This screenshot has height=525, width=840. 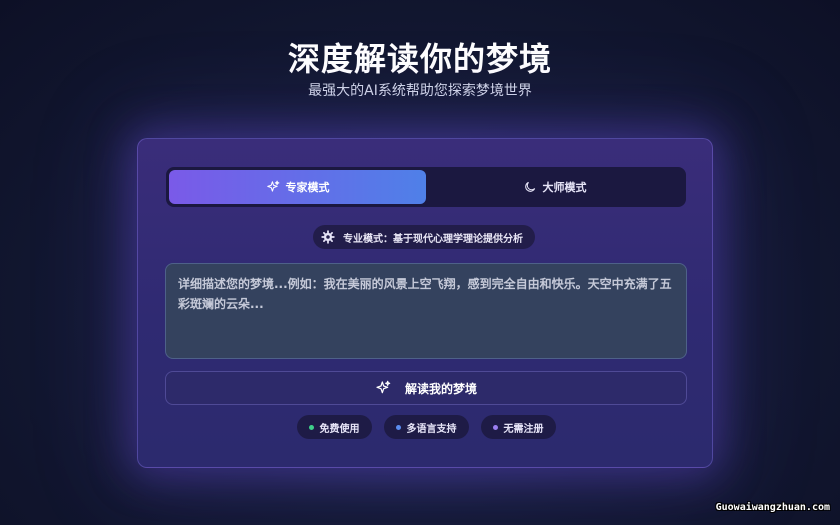 I want to click on tab-expert-mode: 专家模式, so click(x=297, y=187).